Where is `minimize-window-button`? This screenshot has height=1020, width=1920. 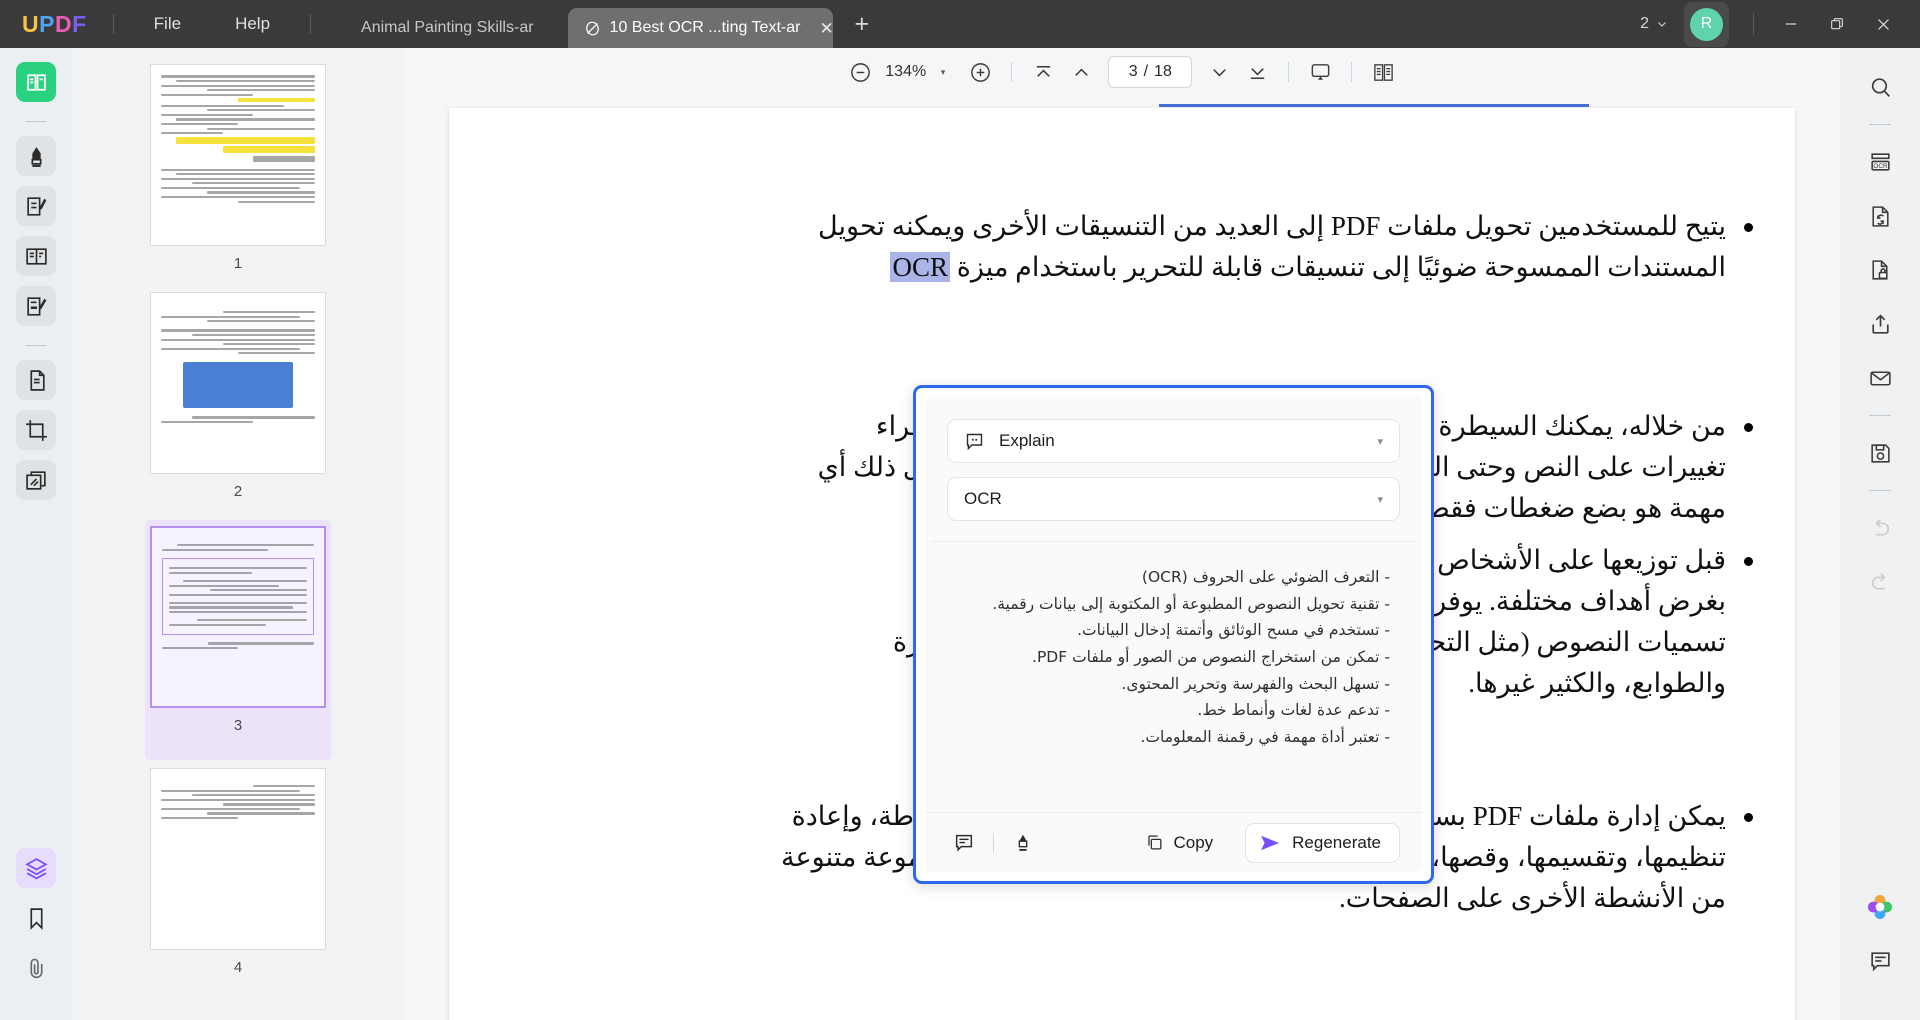 minimize-window-button is located at coordinates (1791, 24).